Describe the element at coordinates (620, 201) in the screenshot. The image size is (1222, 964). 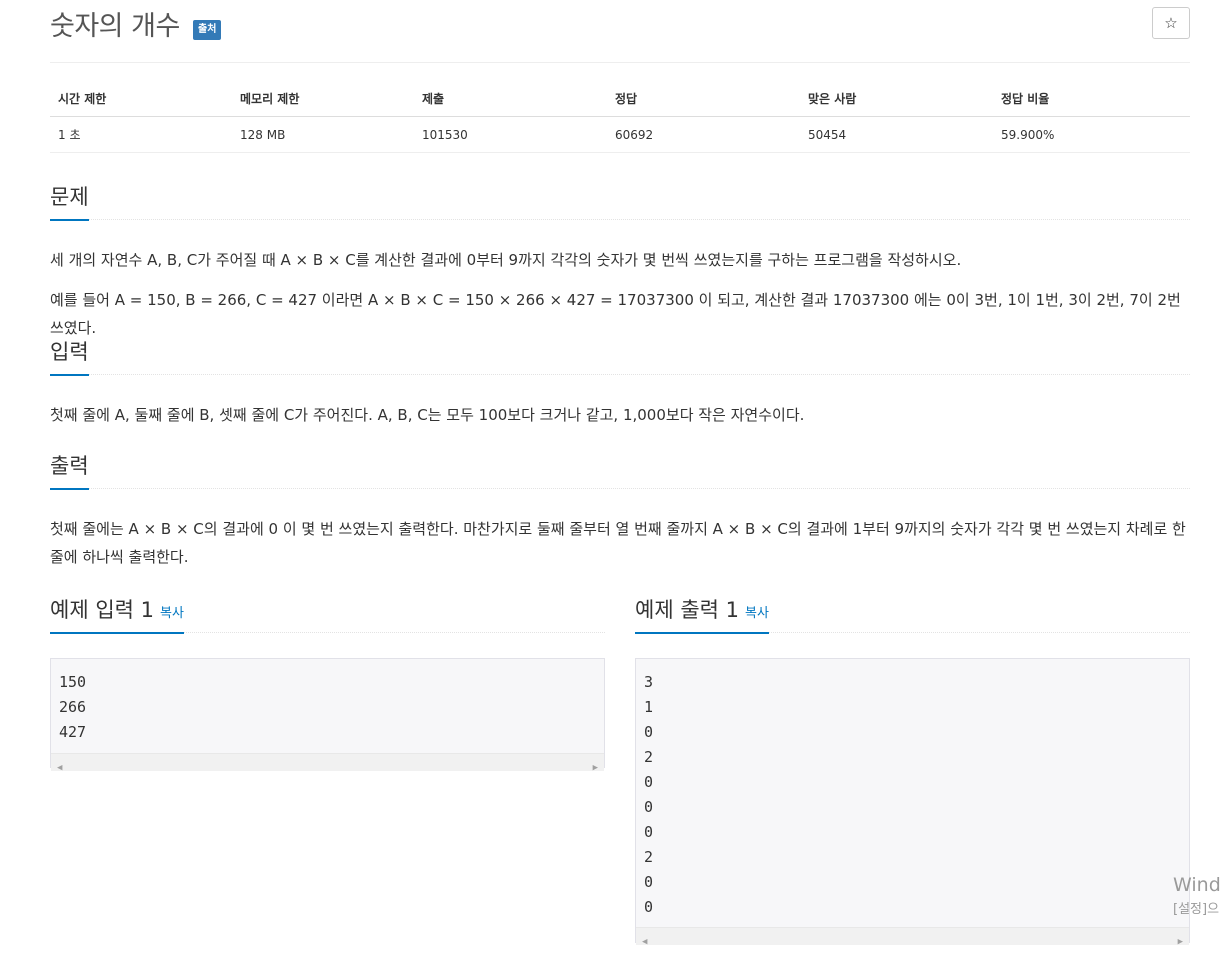
I see `description-headline: 문제` at that location.